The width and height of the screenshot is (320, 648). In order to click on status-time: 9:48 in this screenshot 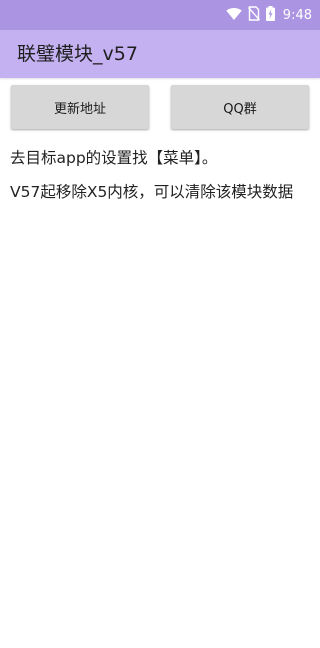, I will do `click(297, 15)`.